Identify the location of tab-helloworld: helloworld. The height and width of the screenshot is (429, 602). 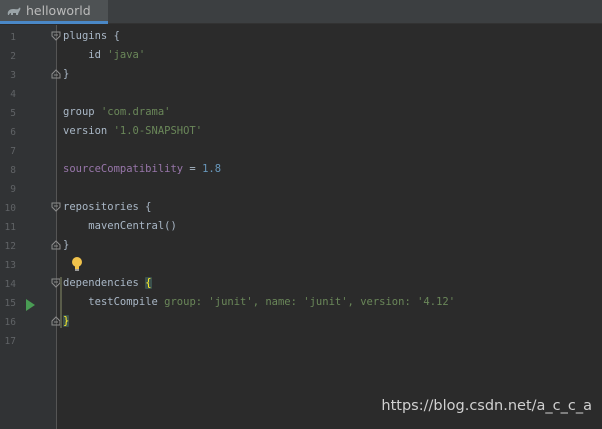
(54, 12).